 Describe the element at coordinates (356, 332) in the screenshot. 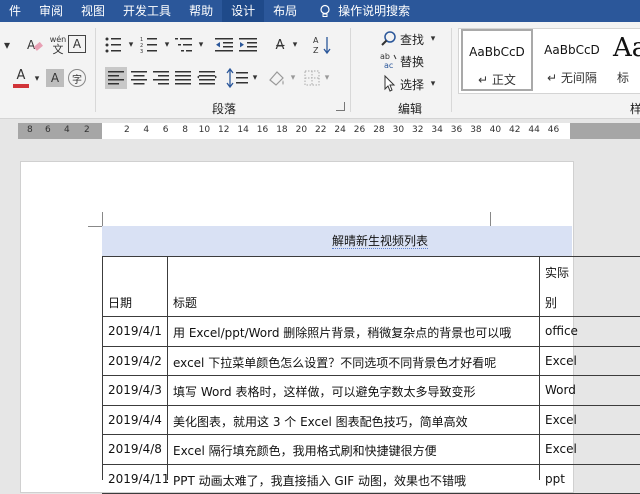

I see `row-title: 用 Excel/ppt/Word 删除照片背景，稍微复杂点的背景也可以哦` at that location.